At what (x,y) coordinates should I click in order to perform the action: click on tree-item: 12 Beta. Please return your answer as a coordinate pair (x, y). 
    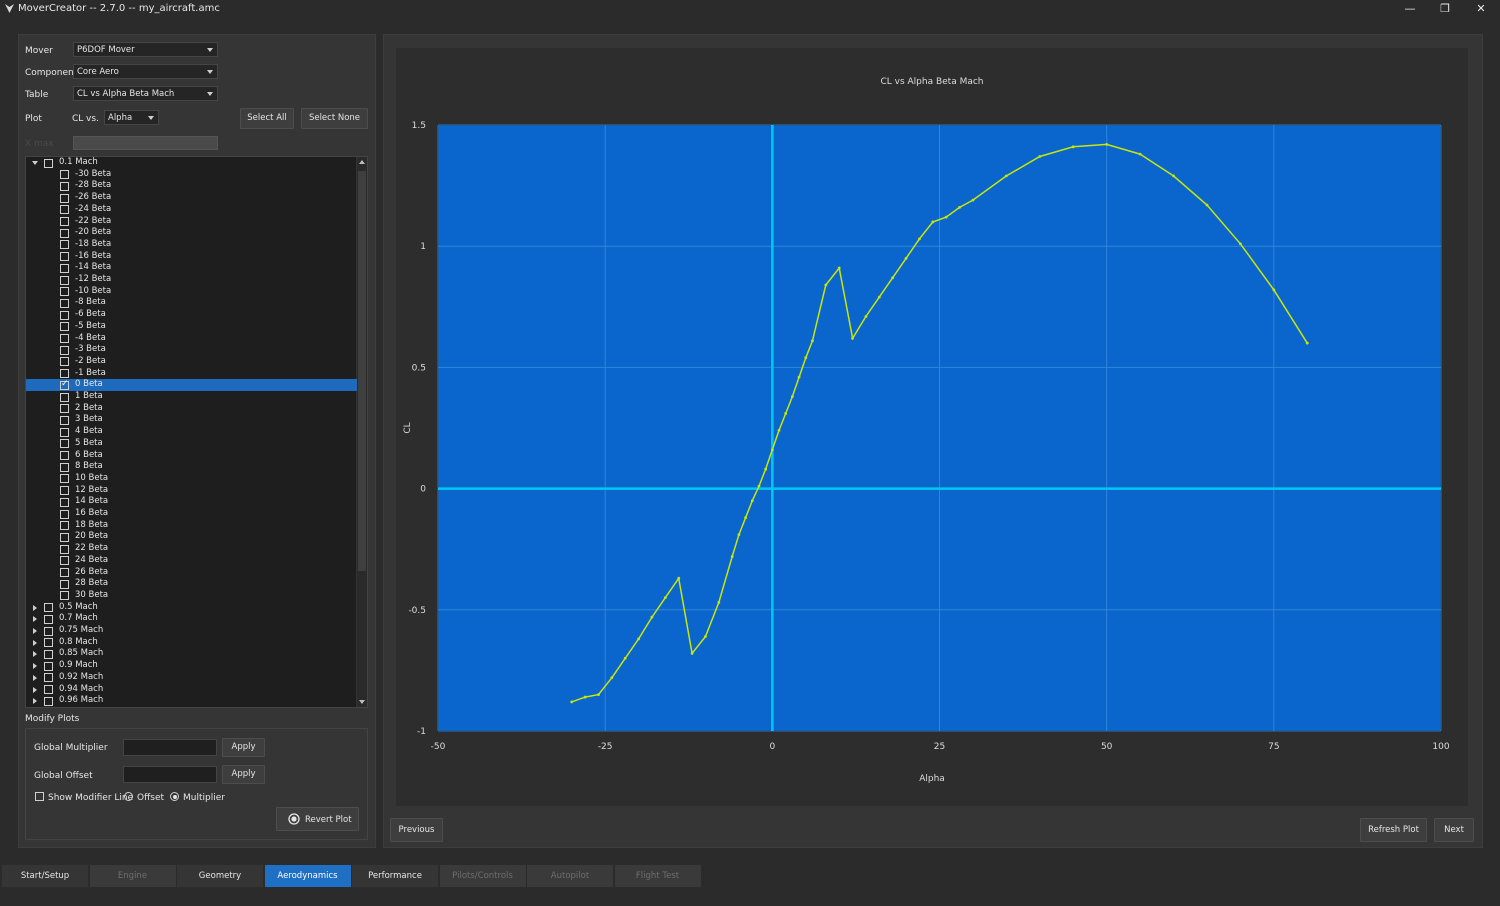
    Looking at the image, I should click on (191, 491).